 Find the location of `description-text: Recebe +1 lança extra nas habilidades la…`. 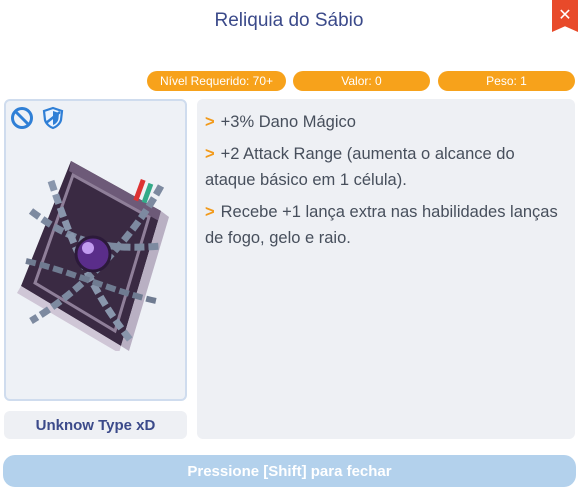

description-text: Recebe +1 lança extra nas habilidades la… is located at coordinates (381, 225).